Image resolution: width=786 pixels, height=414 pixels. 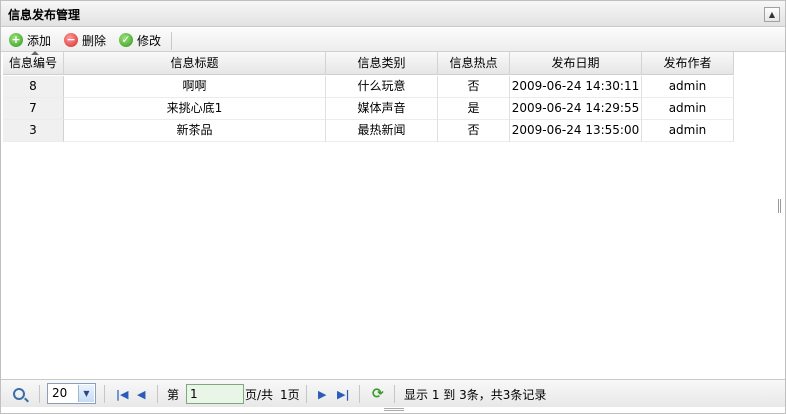 What do you see at coordinates (382, 131) in the screenshot?
I see `cell-category: 最热新闻` at bounding box center [382, 131].